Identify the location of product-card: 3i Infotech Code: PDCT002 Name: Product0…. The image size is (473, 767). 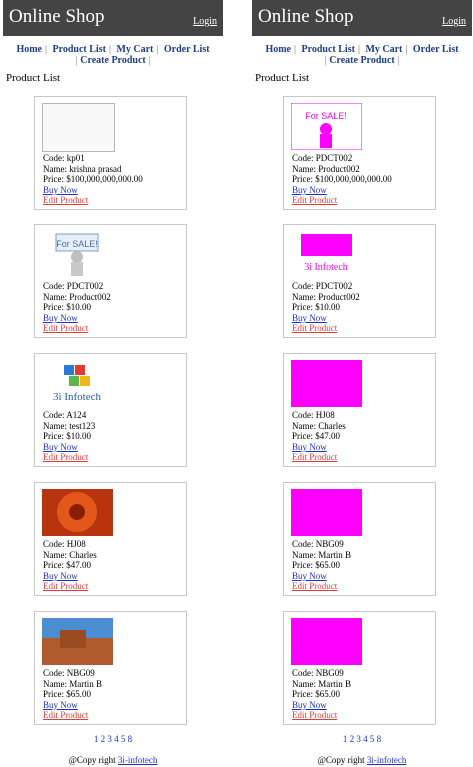
(359, 281).